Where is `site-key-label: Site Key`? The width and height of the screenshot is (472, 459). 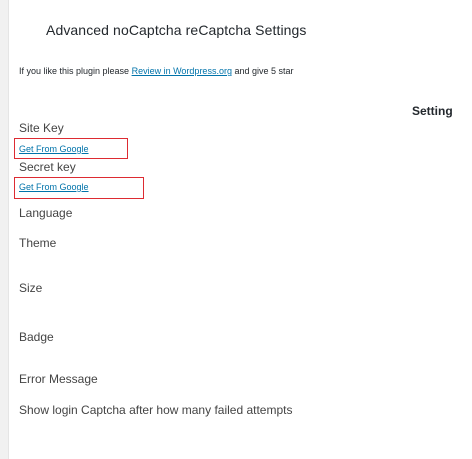 site-key-label: Site Key is located at coordinates (41, 128).